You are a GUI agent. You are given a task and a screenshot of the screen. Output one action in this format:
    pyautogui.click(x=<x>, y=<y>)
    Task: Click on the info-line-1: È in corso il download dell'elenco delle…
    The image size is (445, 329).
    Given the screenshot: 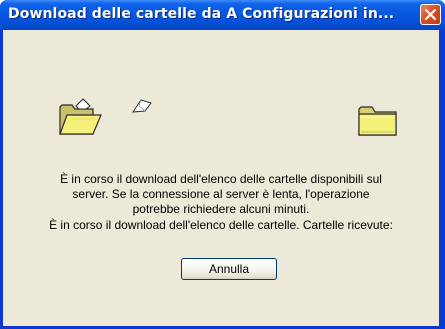 What is the action you would take?
    pyautogui.click(x=221, y=179)
    